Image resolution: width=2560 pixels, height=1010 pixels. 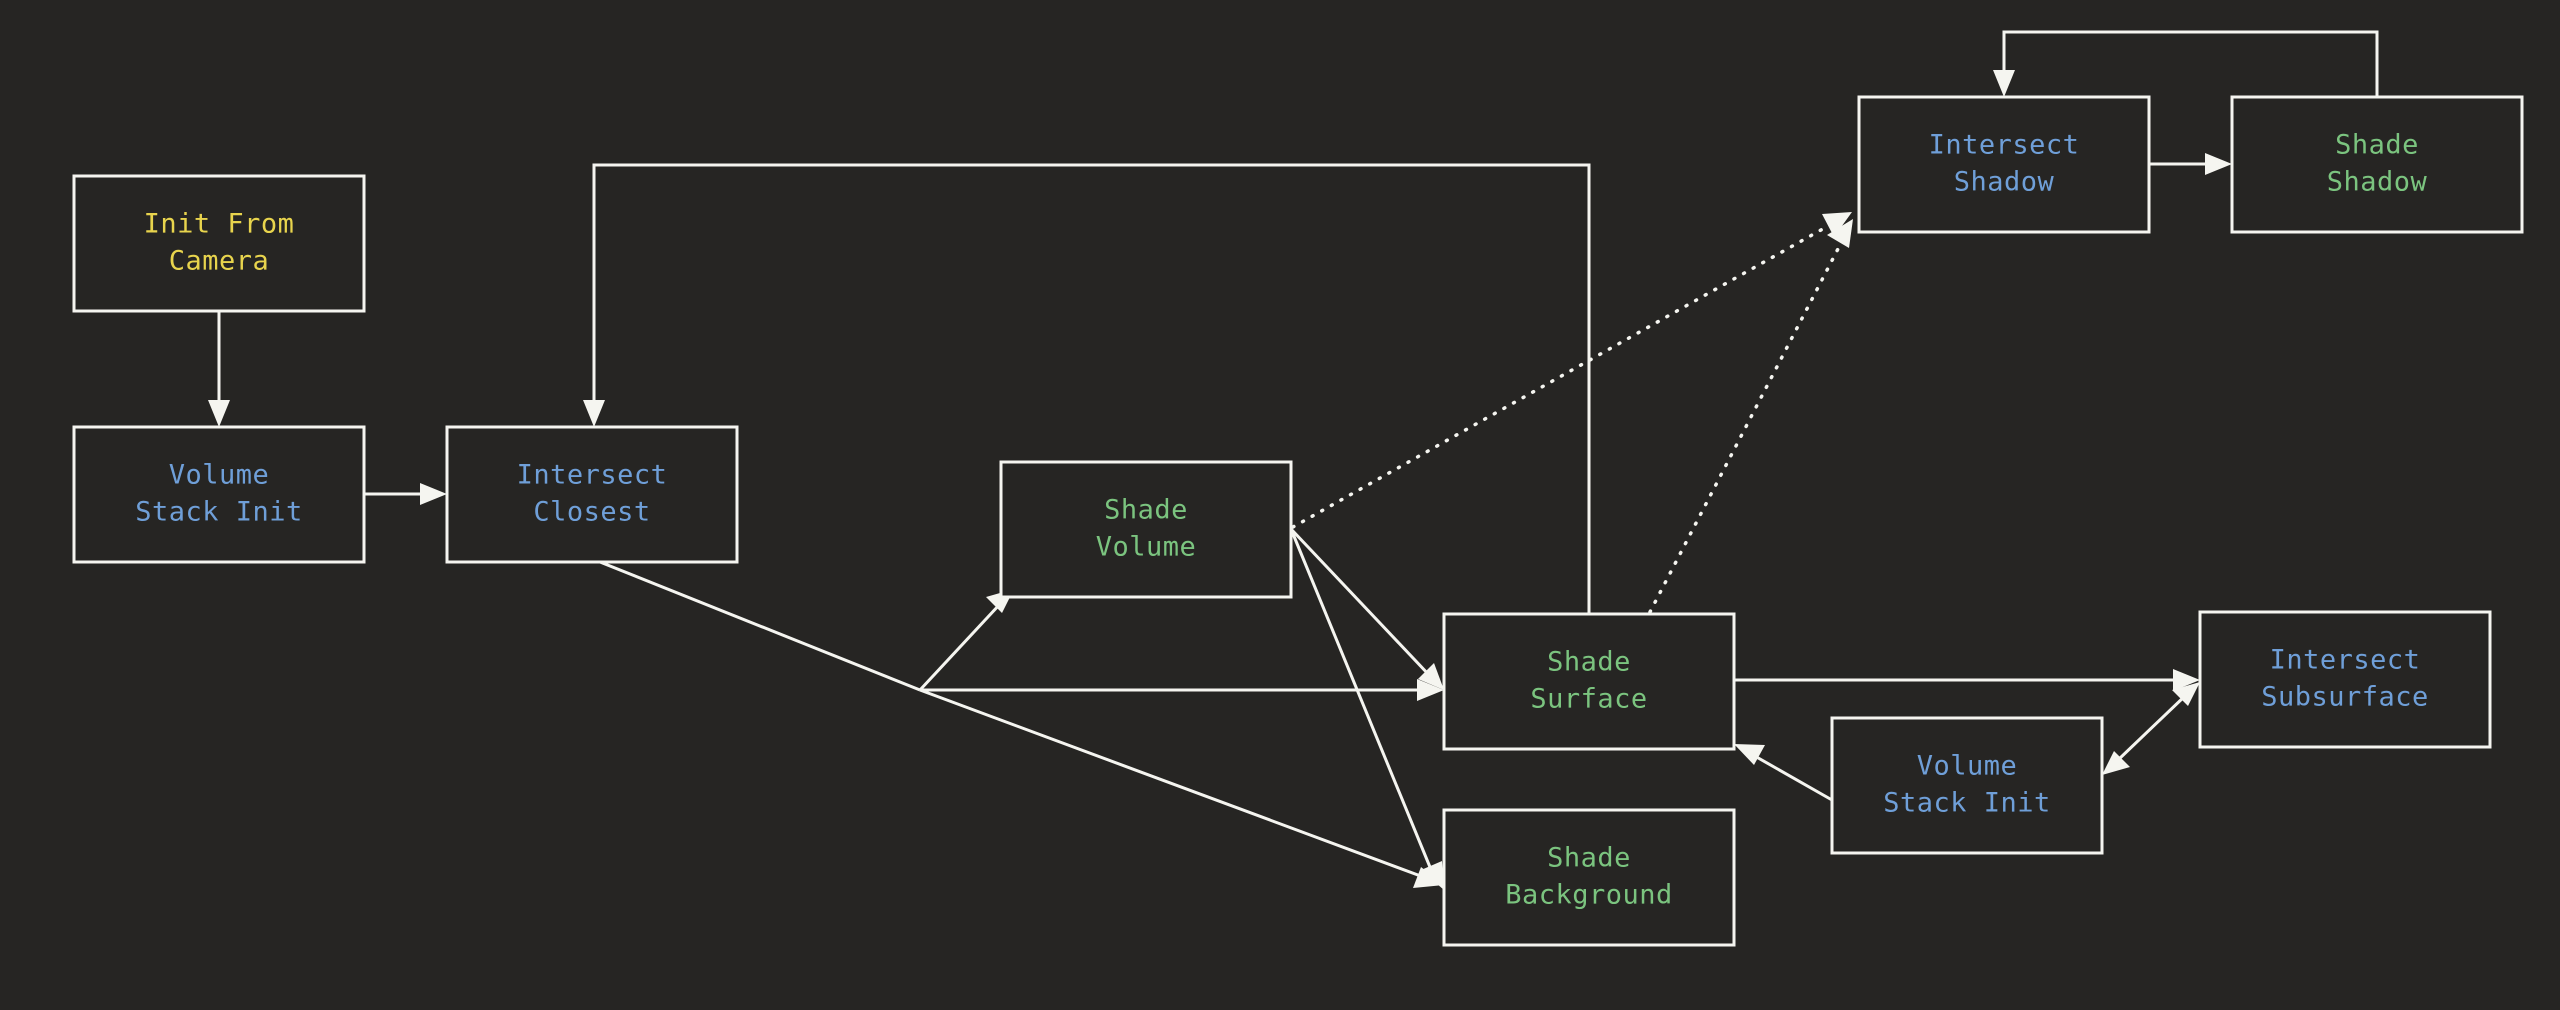 I want to click on edge-shade-volume-to-intersect-shadow, so click(x=1571, y=370).